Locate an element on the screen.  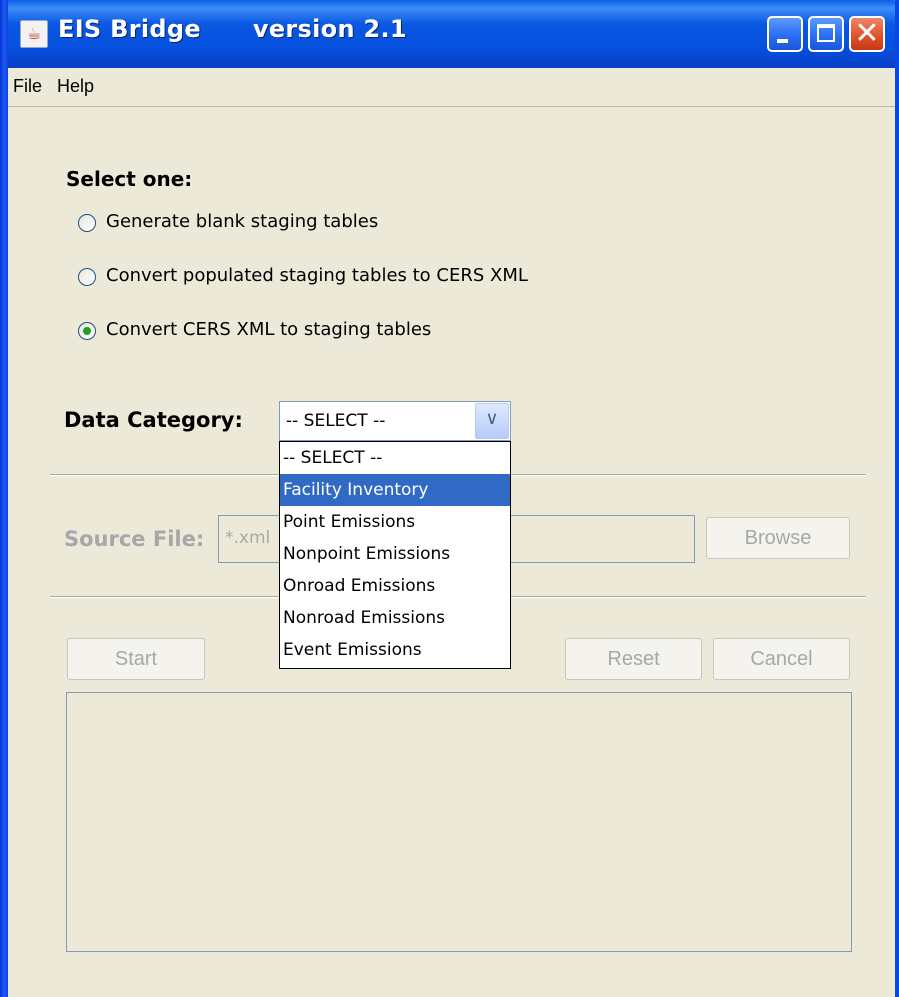
java-app-icon: ☕ is located at coordinates (34, 34).